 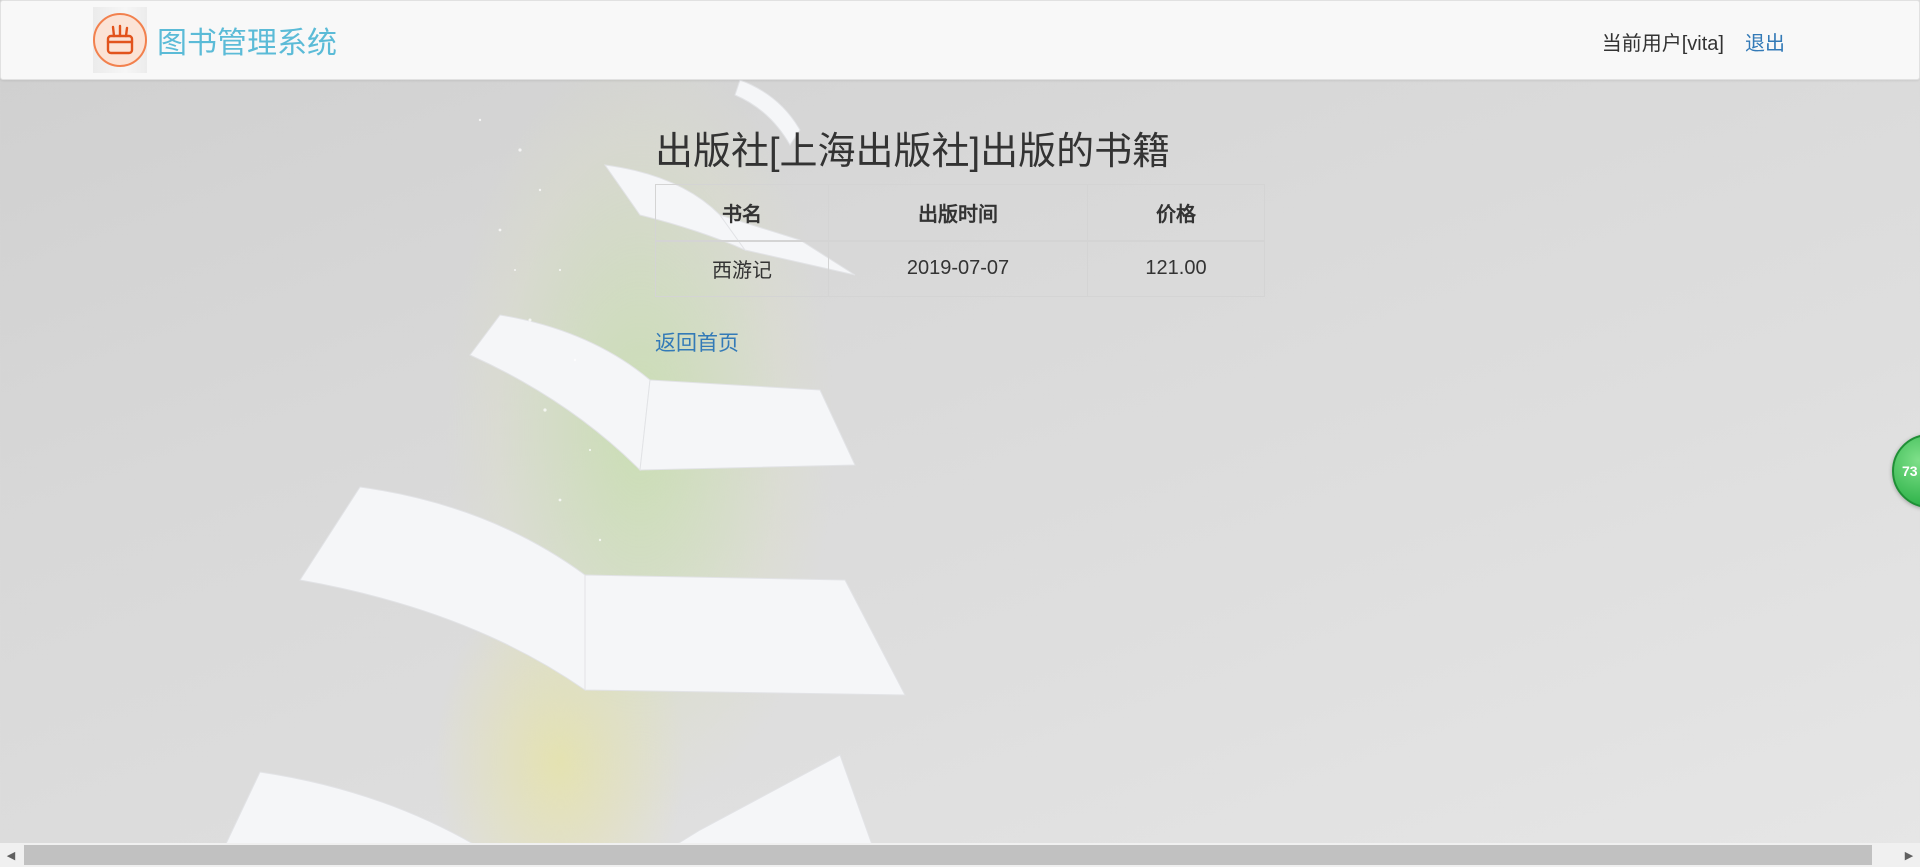 I want to click on pencil-holder-icon, so click(x=120, y=40).